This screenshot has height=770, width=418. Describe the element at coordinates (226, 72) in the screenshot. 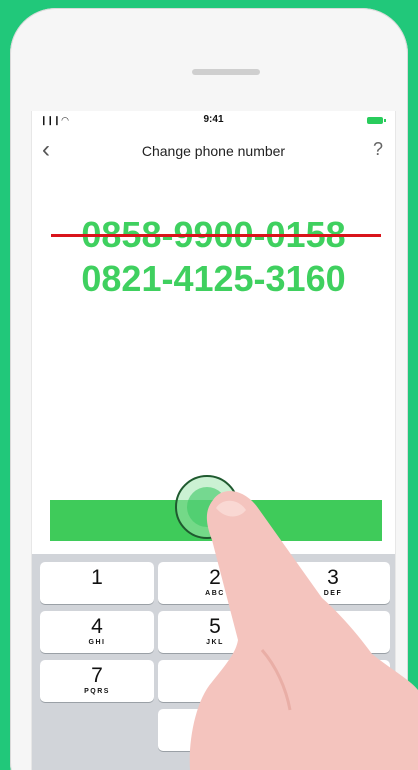

I see `phone-speaker` at that location.